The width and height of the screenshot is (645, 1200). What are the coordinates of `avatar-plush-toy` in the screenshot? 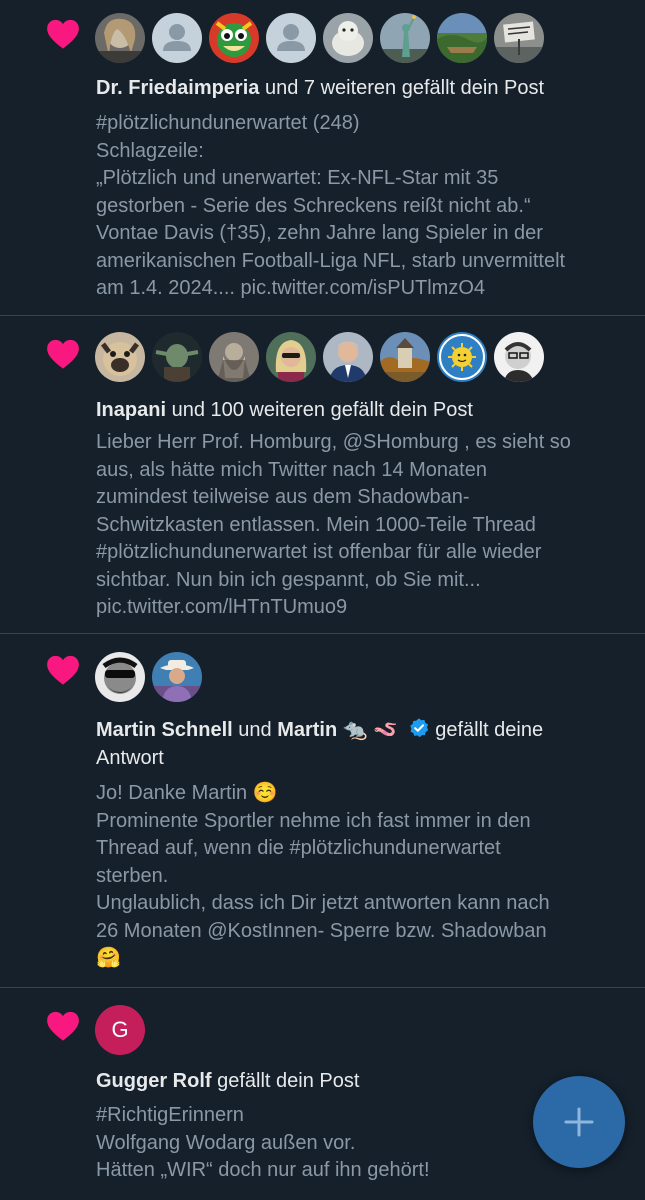 It's located at (348, 38).